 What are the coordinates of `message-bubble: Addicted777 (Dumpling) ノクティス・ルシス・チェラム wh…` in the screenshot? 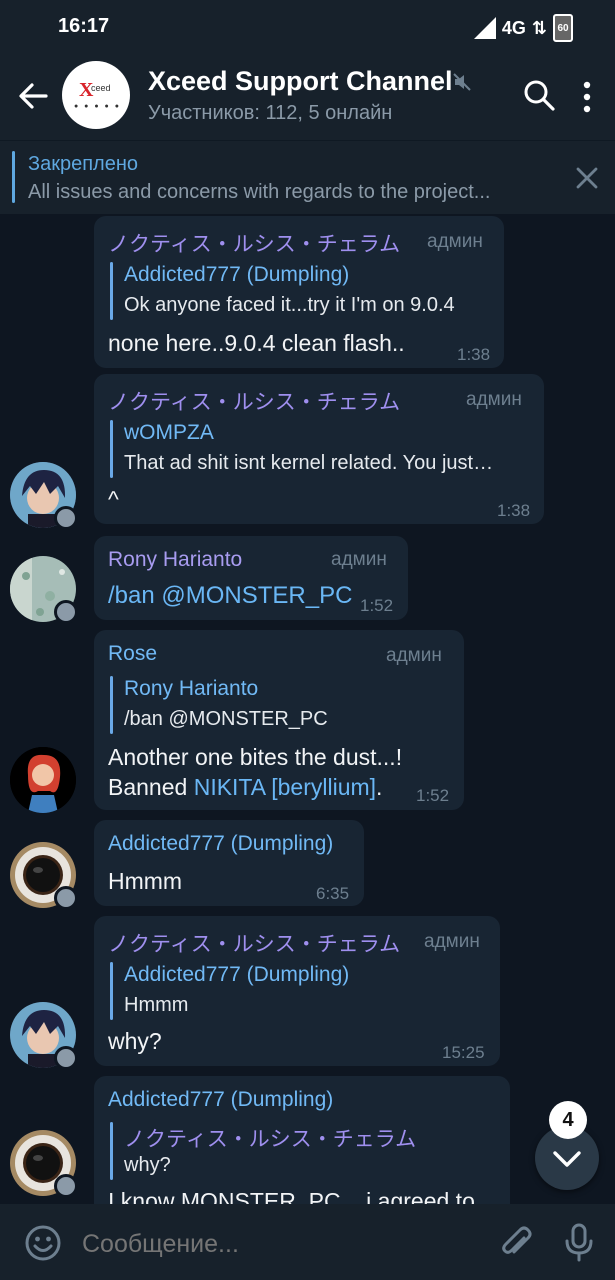 It's located at (302, 1140).